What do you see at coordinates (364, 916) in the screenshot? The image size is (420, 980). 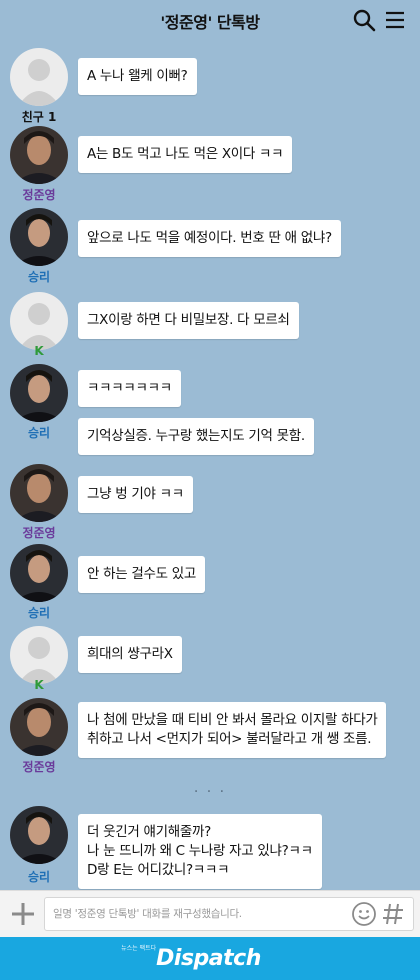 I see `emoji-icon` at bounding box center [364, 916].